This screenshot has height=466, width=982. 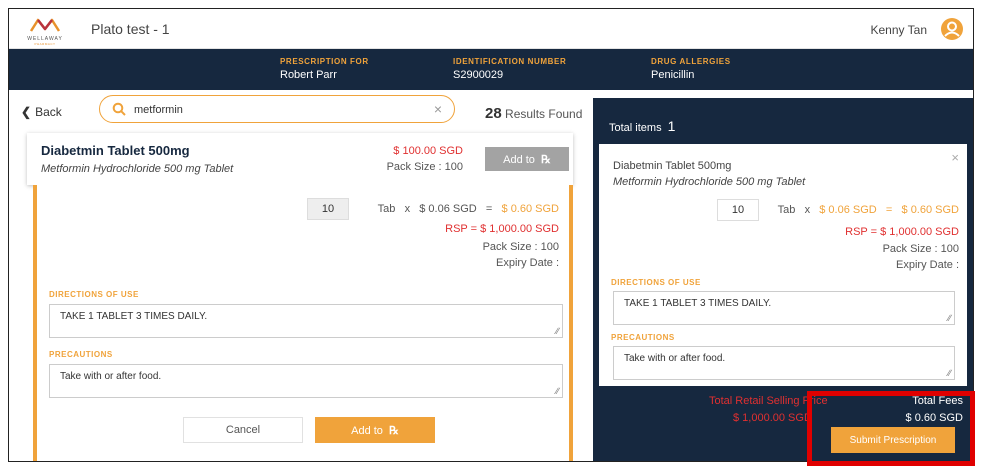 What do you see at coordinates (509, 69) in the screenshot?
I see `identification-field: IDENTIFICATION NUMBER S2900029` at bounding box center [509, 69].